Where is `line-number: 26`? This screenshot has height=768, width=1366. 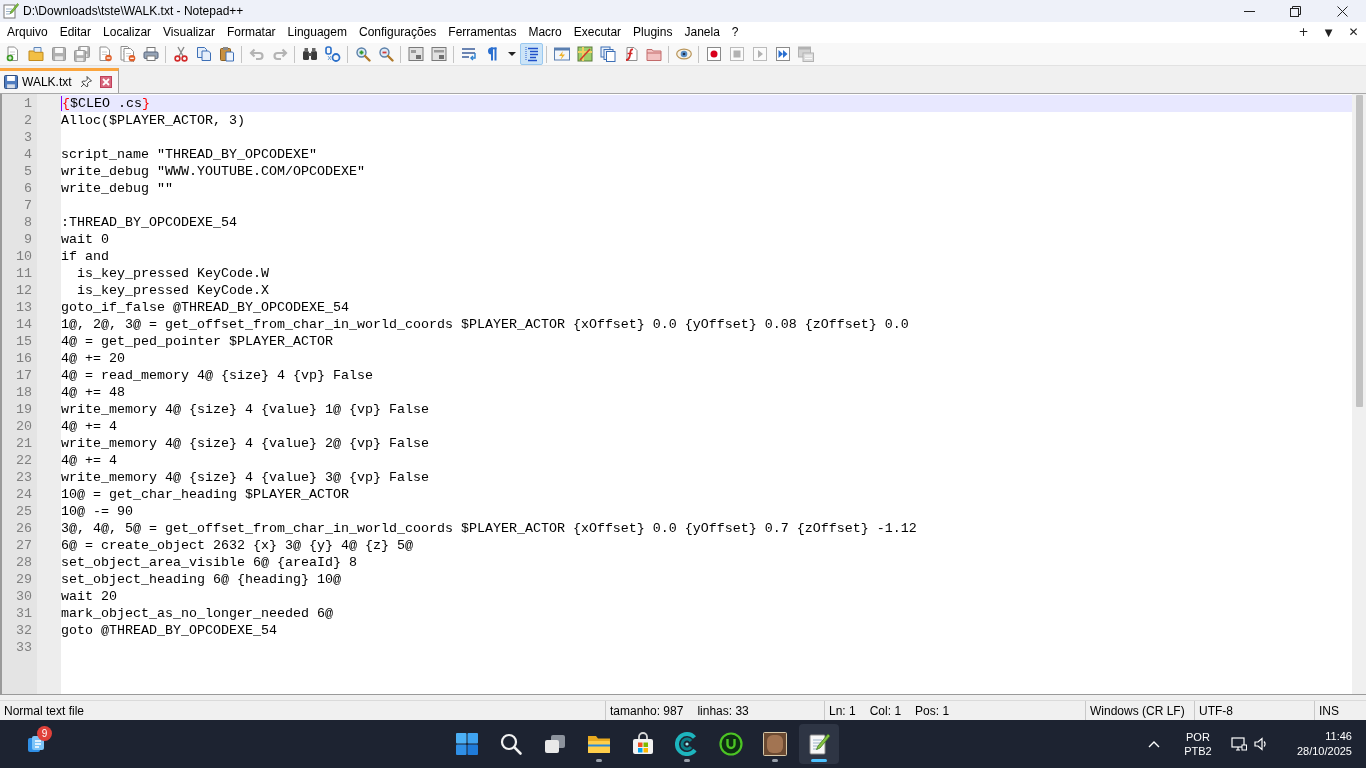 line-number: 26 is located at coordinates (23, 528).